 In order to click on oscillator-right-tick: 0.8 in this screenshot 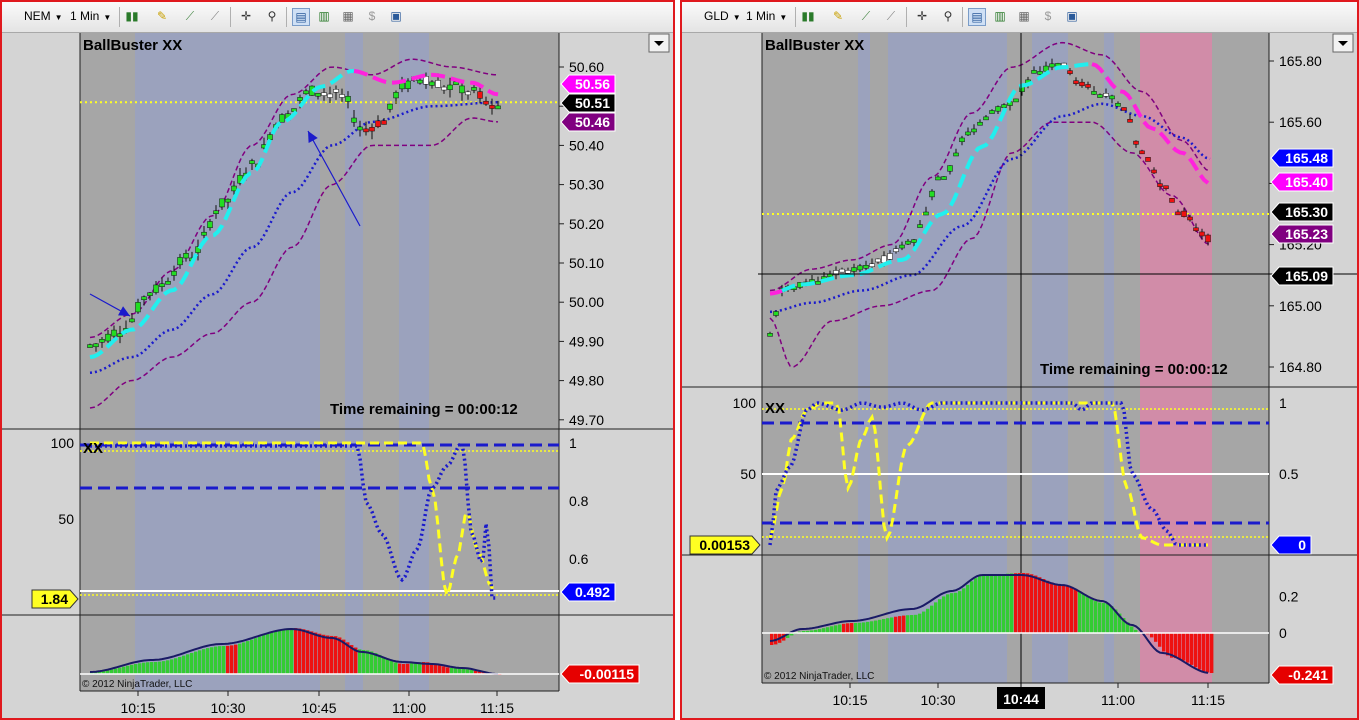, I will do `click(579, 501)`.